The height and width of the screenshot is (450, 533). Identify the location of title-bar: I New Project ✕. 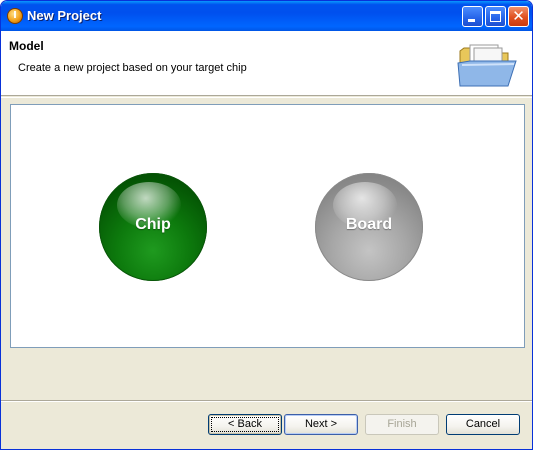
(266, 16).